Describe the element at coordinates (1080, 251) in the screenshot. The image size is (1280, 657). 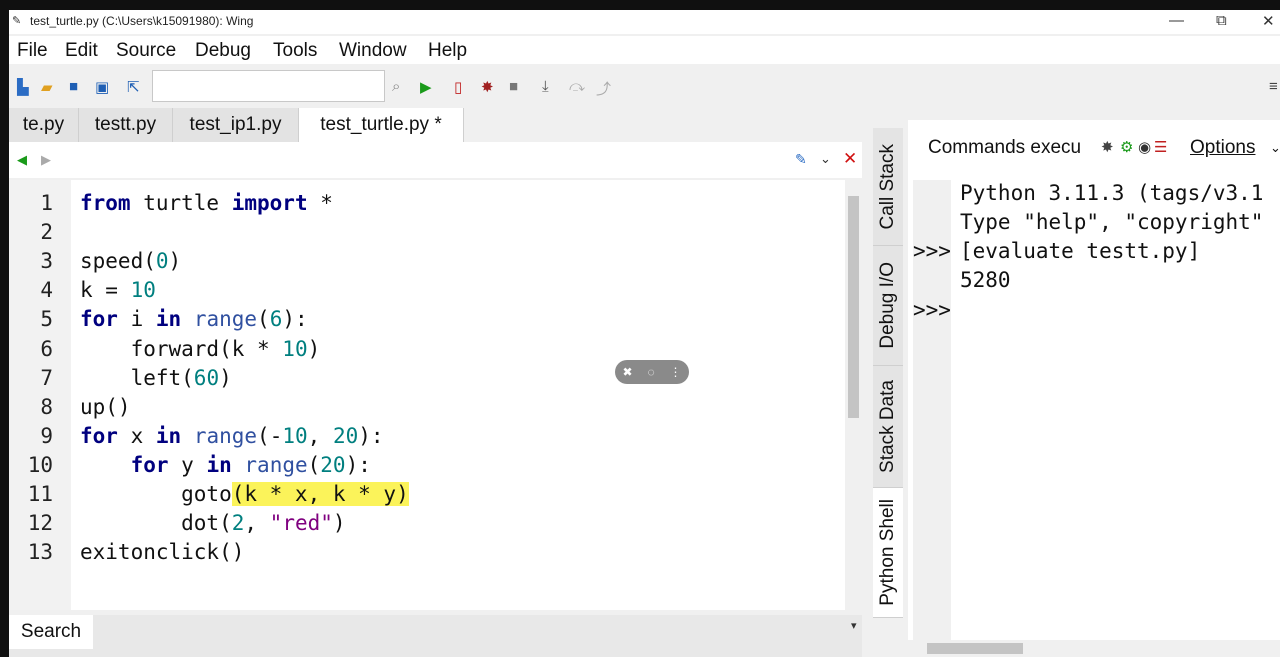
I see `shell-output-line: [evaluate testt.py]` at that location.